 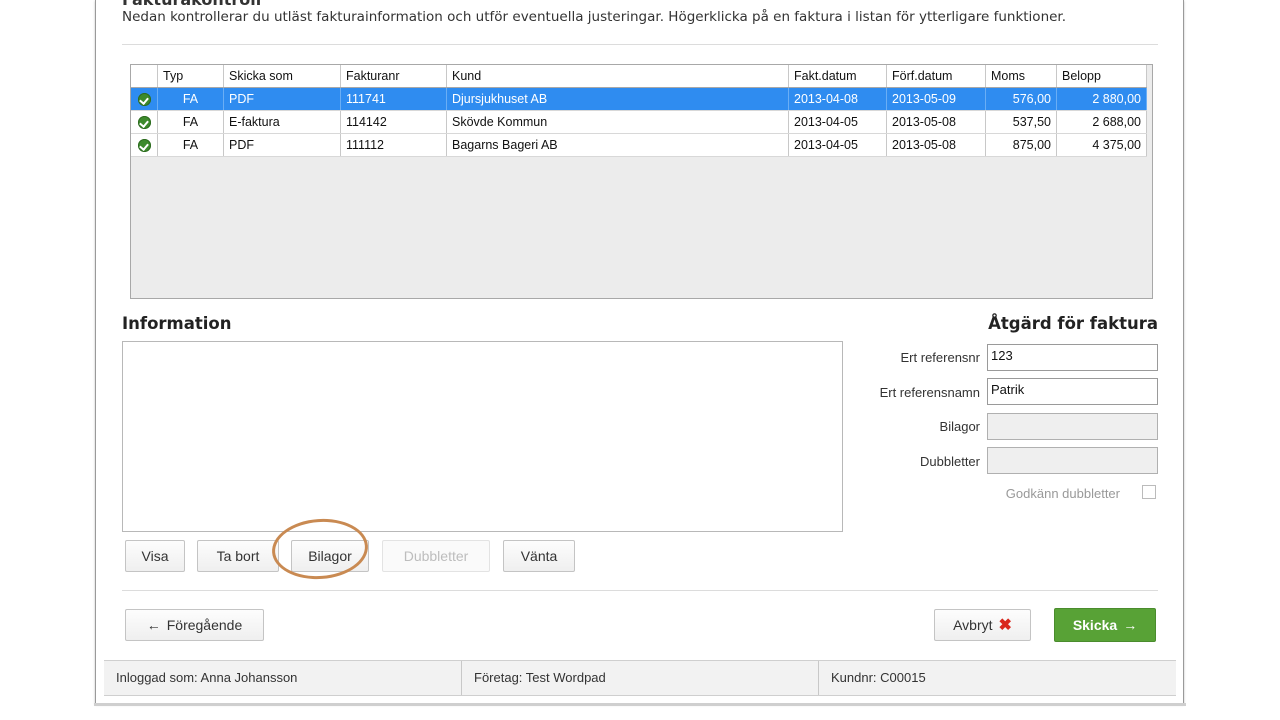 What do you see at coordinates (1021, 145) in the screenshot?
I see `cell-moms: 875,00` at bounding box center [1021, 145].